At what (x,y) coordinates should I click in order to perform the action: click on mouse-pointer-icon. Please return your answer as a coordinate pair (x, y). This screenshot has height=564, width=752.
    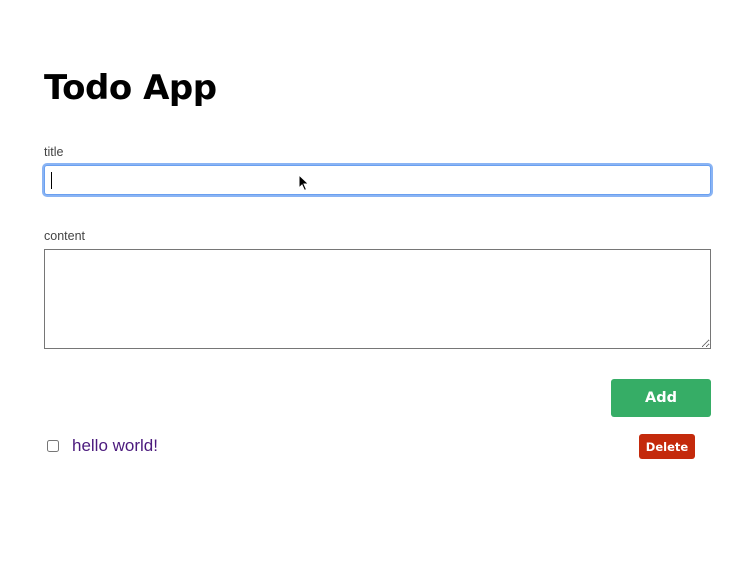
    Looking at the image, I should click on (304, 183).